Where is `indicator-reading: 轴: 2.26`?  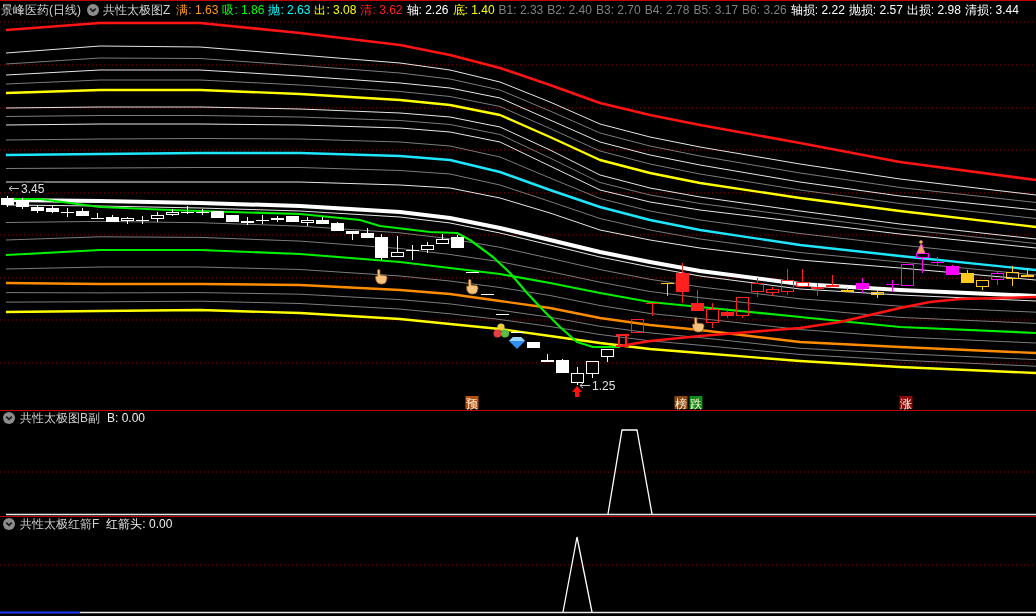 indicator-reading: 轴: 2.26 is located at coordinates (427, 10).